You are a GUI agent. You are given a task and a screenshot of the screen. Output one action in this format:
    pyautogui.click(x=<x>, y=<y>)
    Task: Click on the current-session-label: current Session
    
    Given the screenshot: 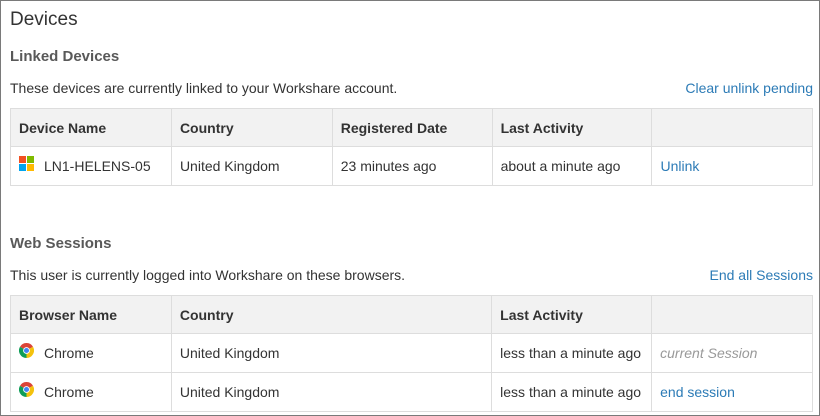 What is the action you would take?
    pyautogui.click(x=709, y=353)
    